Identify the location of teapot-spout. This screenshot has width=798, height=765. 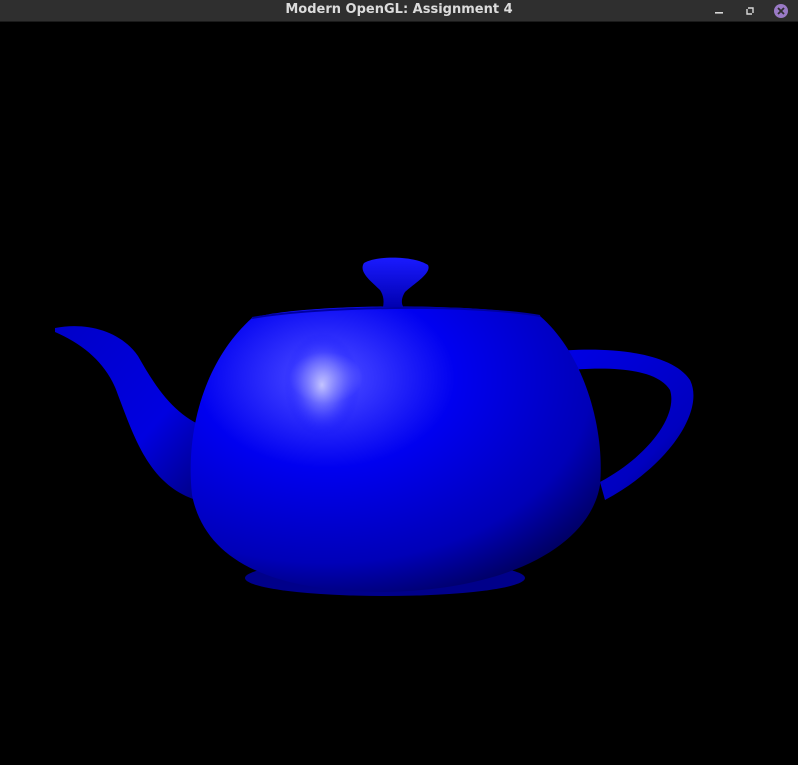
(133, 413).